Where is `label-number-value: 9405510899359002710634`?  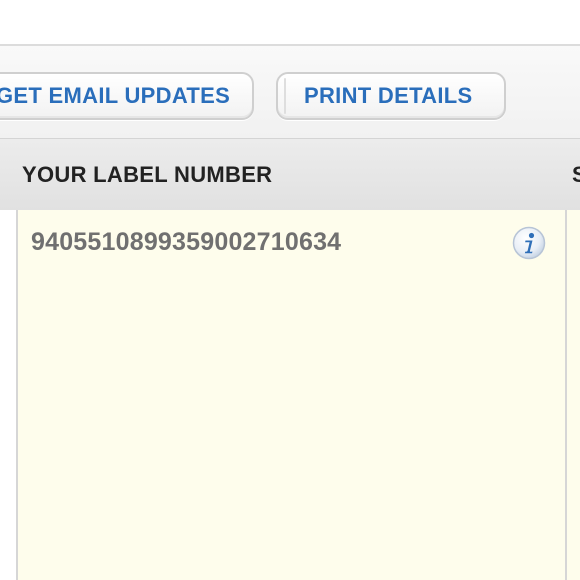
label-number-value: 9405510899359002710634 is located at coordinates (186, 242).